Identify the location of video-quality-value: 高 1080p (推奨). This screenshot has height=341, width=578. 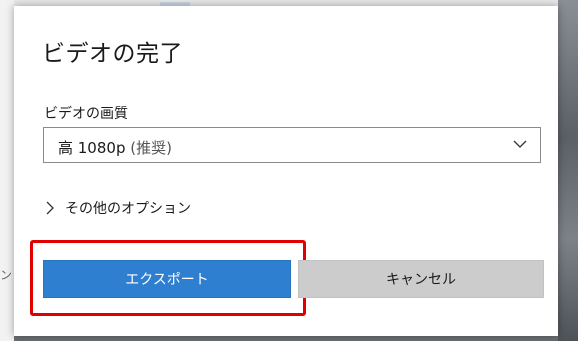
(115, 147).